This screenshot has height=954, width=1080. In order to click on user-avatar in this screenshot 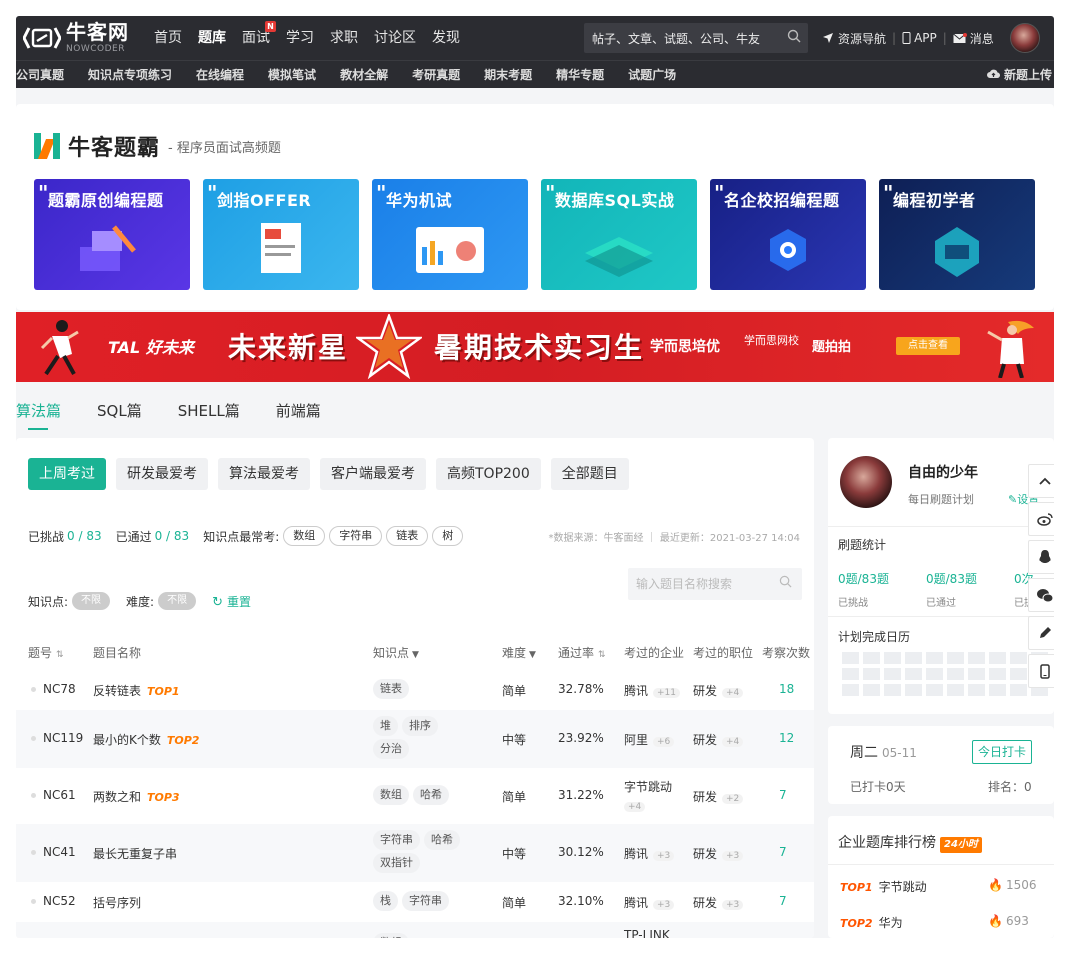, I will do `click(1024, 38)`.